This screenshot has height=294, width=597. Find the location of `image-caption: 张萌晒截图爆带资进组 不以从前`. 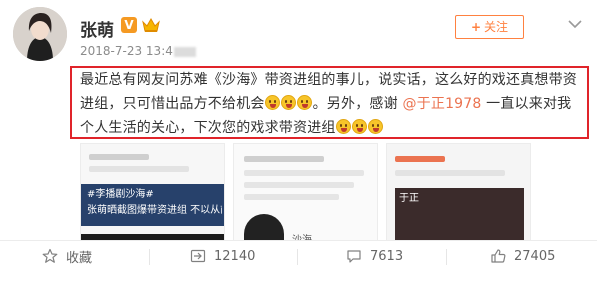

image-caption: 张萌晒截图爆带资进组 不以从前 is located at coordinates (154, 210).